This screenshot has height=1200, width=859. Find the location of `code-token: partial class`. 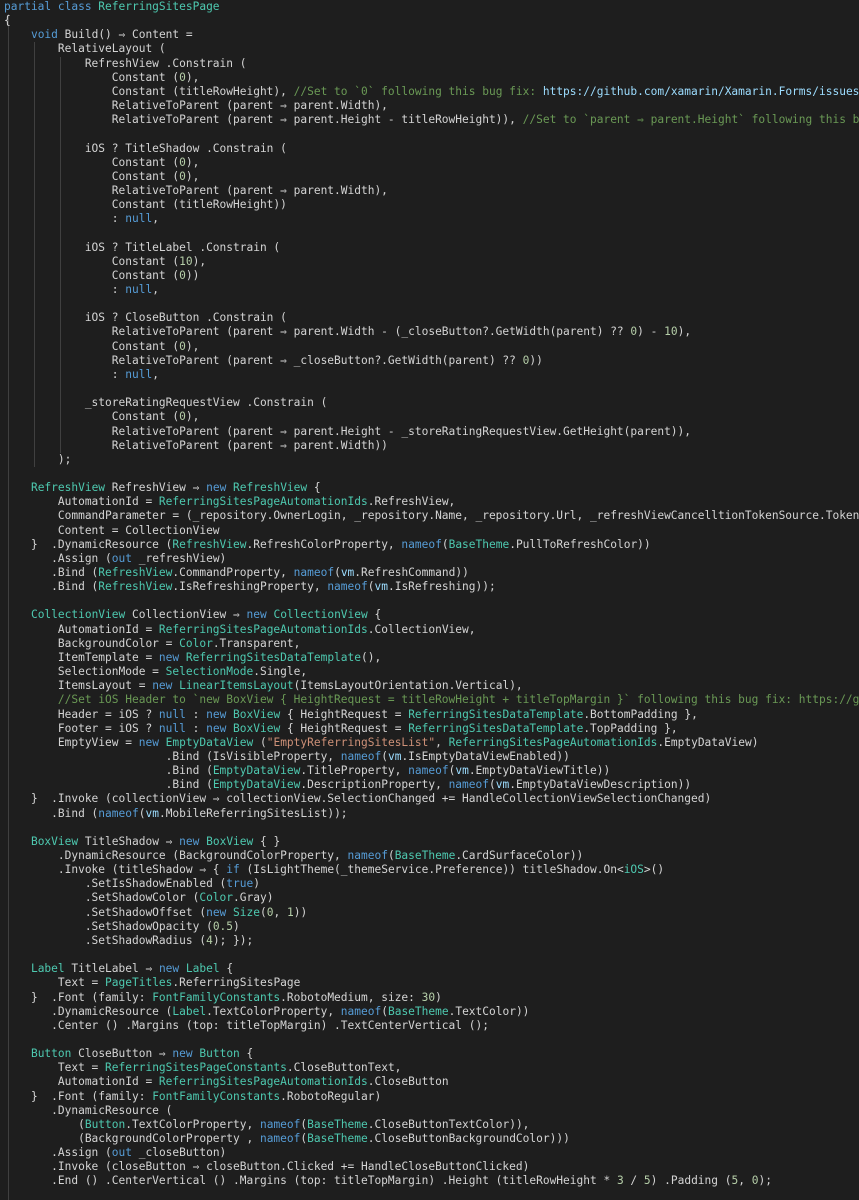

code-token: partial class is located at coordinates (51, 6).